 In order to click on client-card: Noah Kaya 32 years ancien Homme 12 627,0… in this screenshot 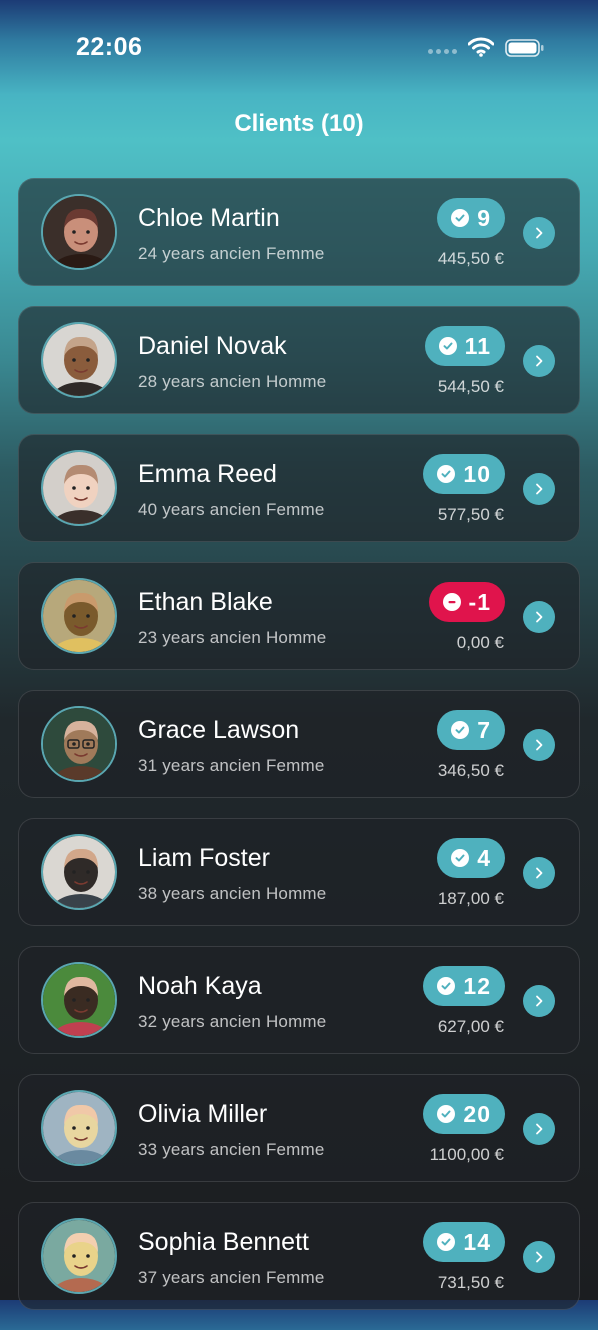, I will do `click(299, 1000)`.